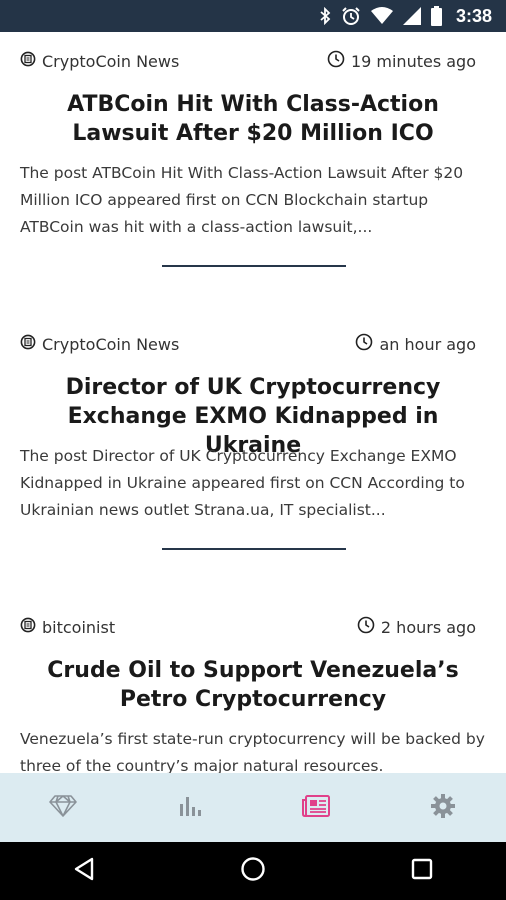  I want to click on nav-news, so click(316, 808).